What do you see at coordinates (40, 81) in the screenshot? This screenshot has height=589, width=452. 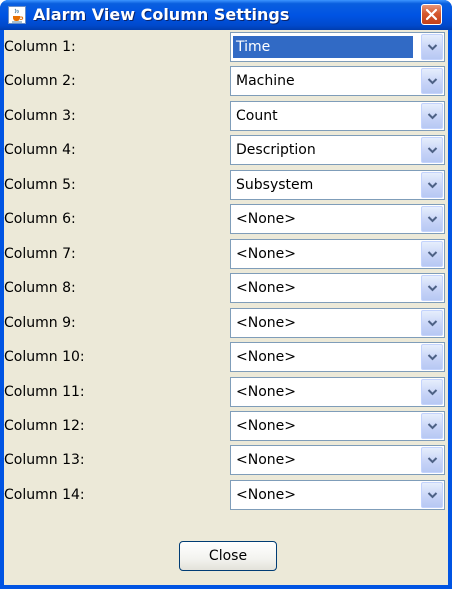 I see `column-label: Column 2:` at bounding box center [40, 81].